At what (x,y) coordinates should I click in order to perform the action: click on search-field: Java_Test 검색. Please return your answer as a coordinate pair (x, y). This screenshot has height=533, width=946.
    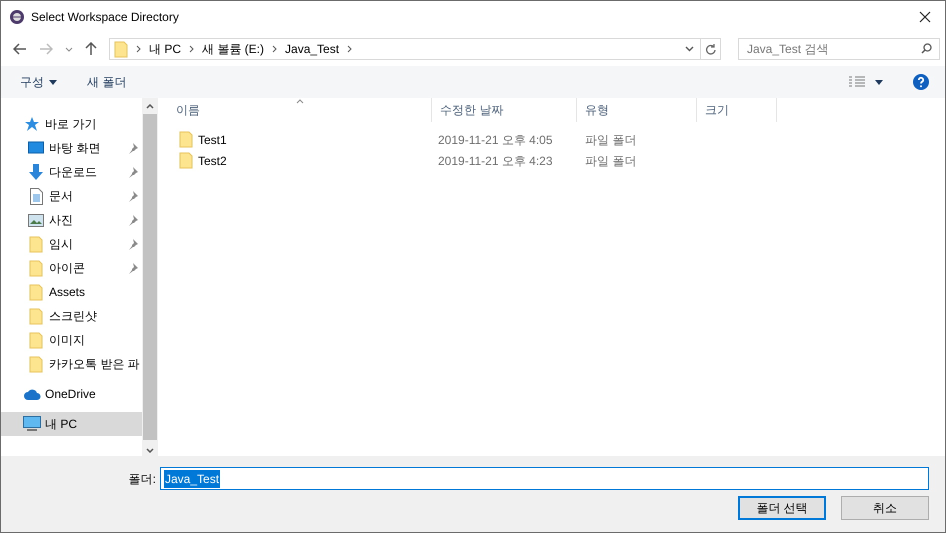
    Looking at the image, I should click on (839, 49).